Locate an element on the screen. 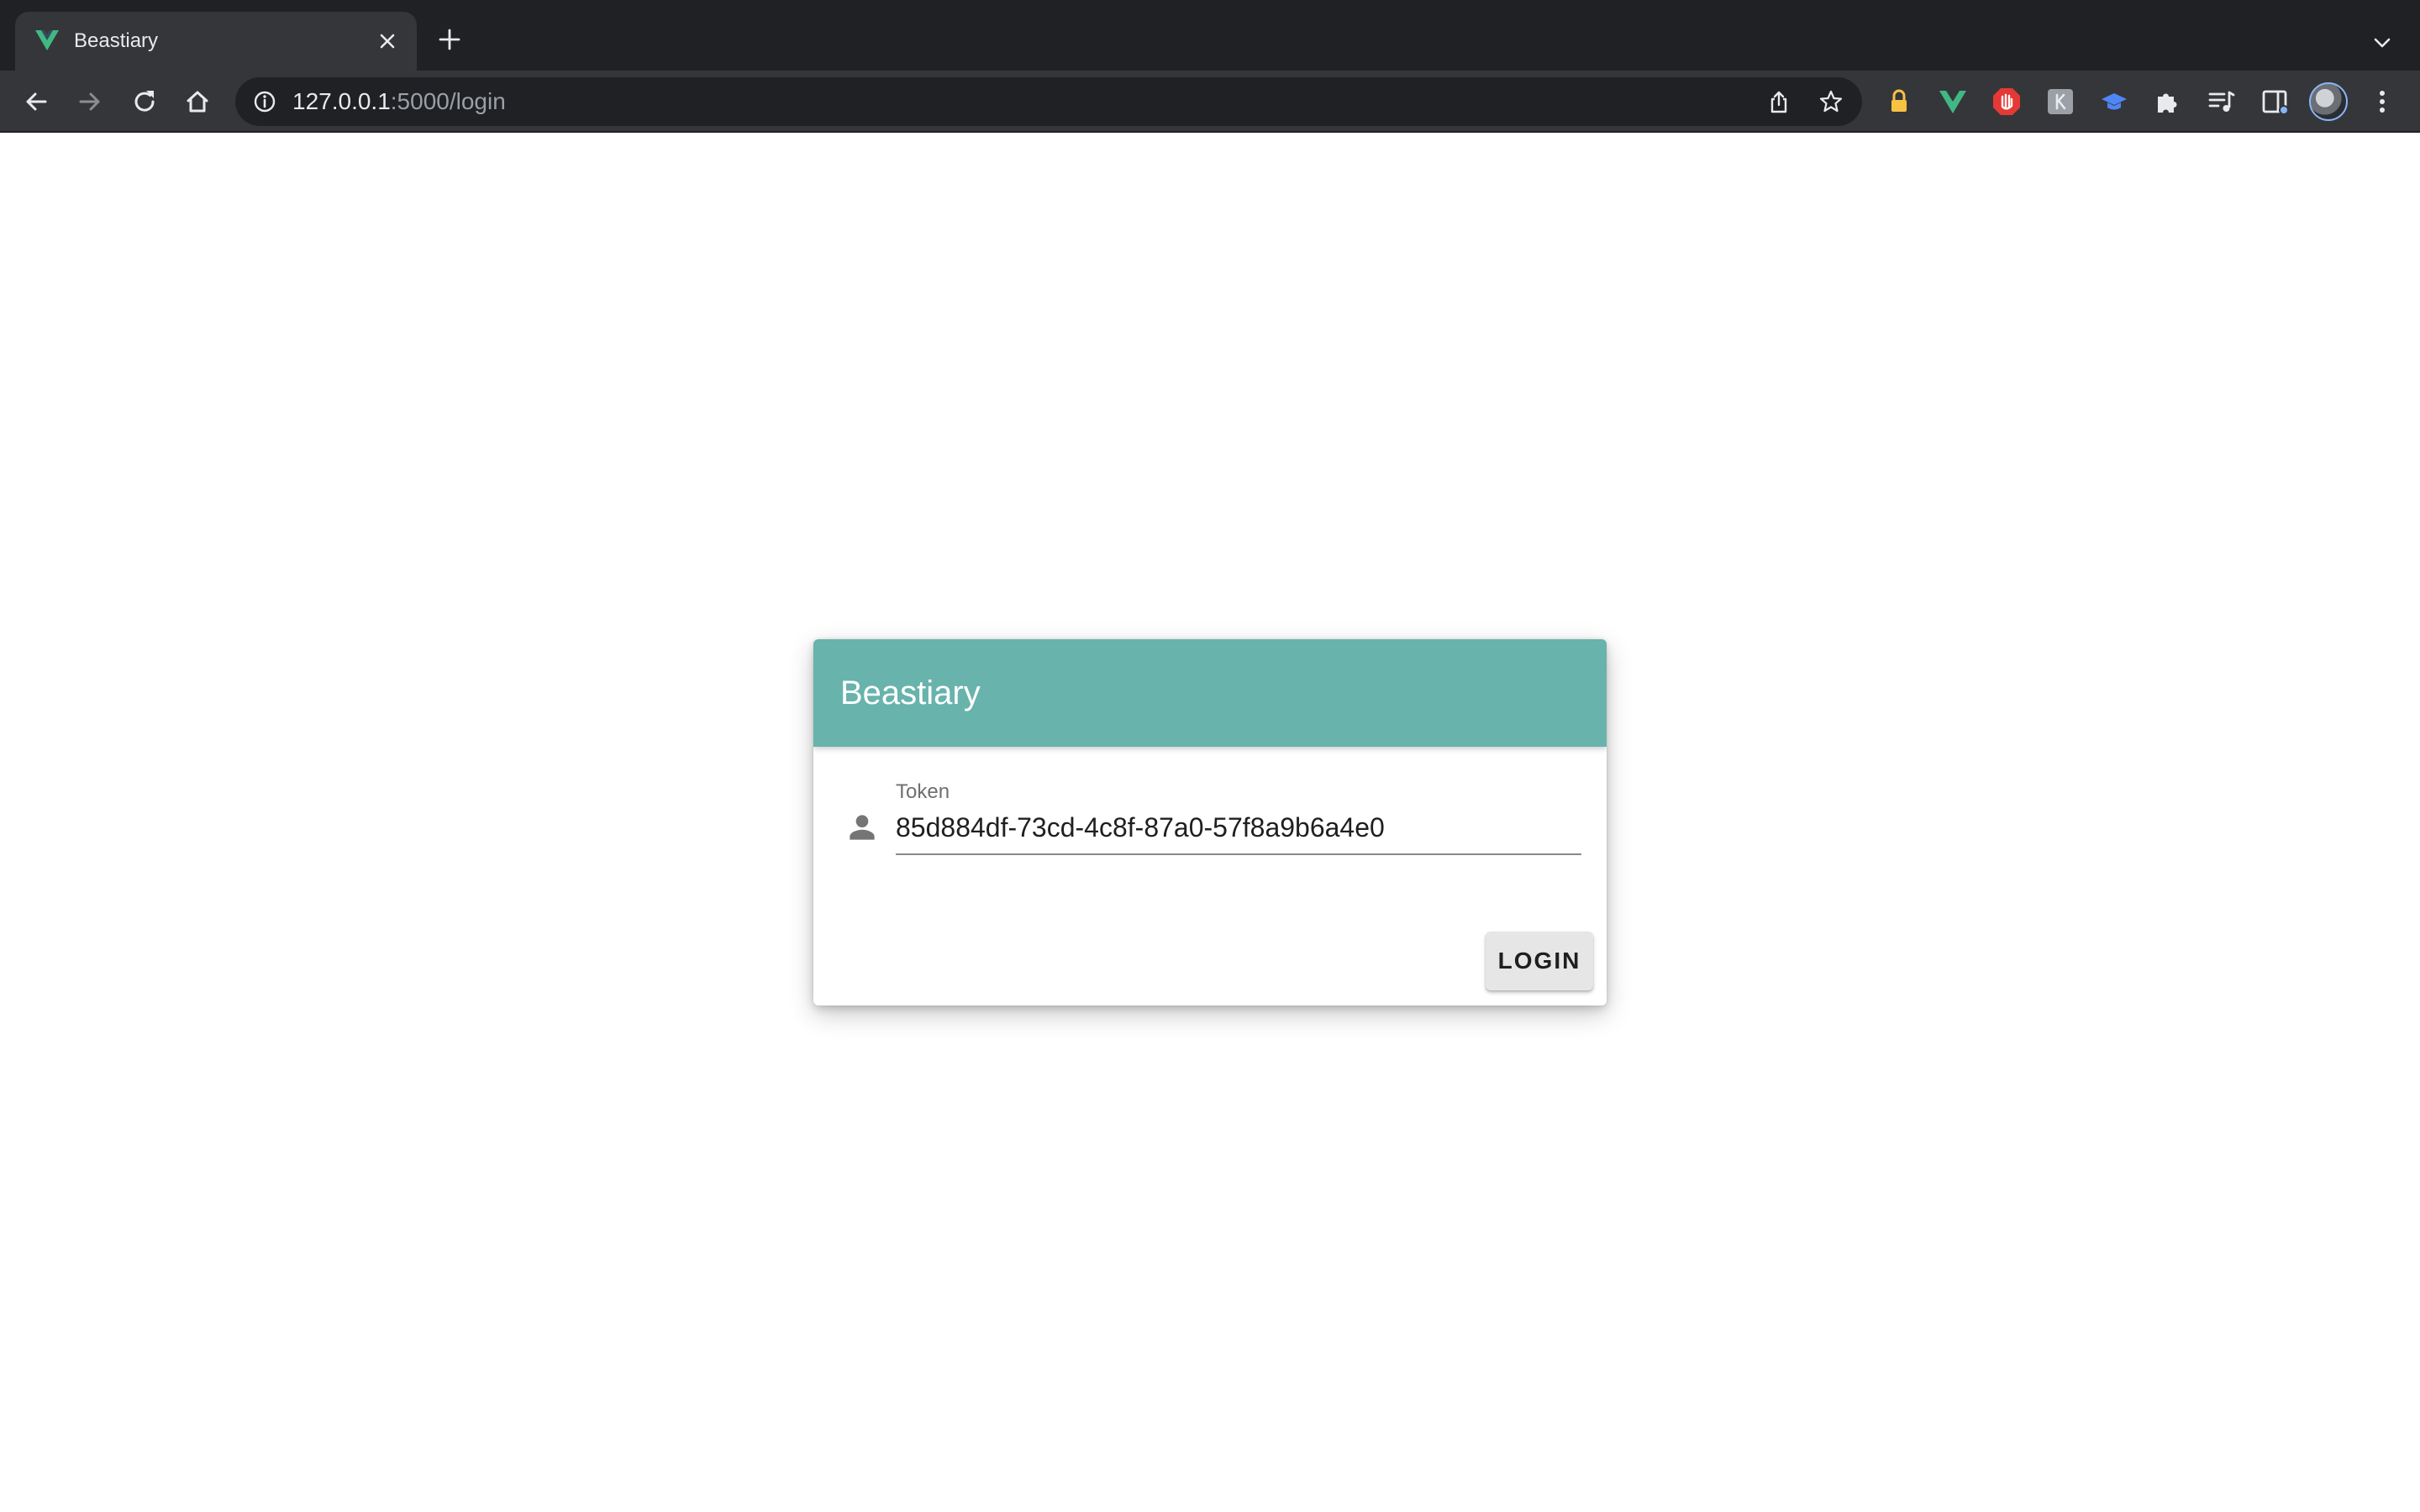 The height and width of the screenshot is (1512, 2420). address-bar: 127.0.0.1:5000/login is located at coordinates (1048, 101).